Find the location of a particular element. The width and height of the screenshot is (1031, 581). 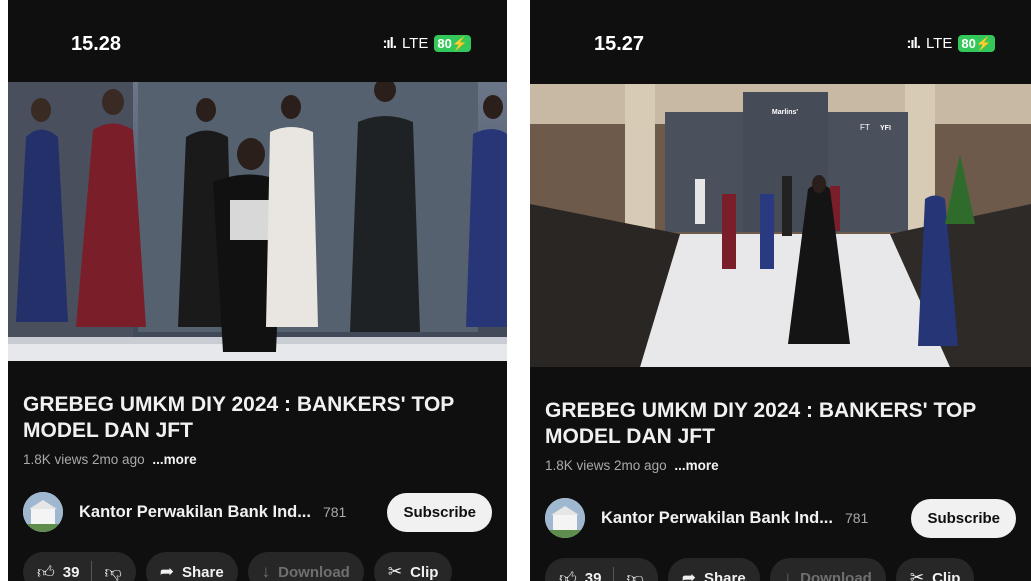

status-time: 15.28 is located at coordinates (96, 44).